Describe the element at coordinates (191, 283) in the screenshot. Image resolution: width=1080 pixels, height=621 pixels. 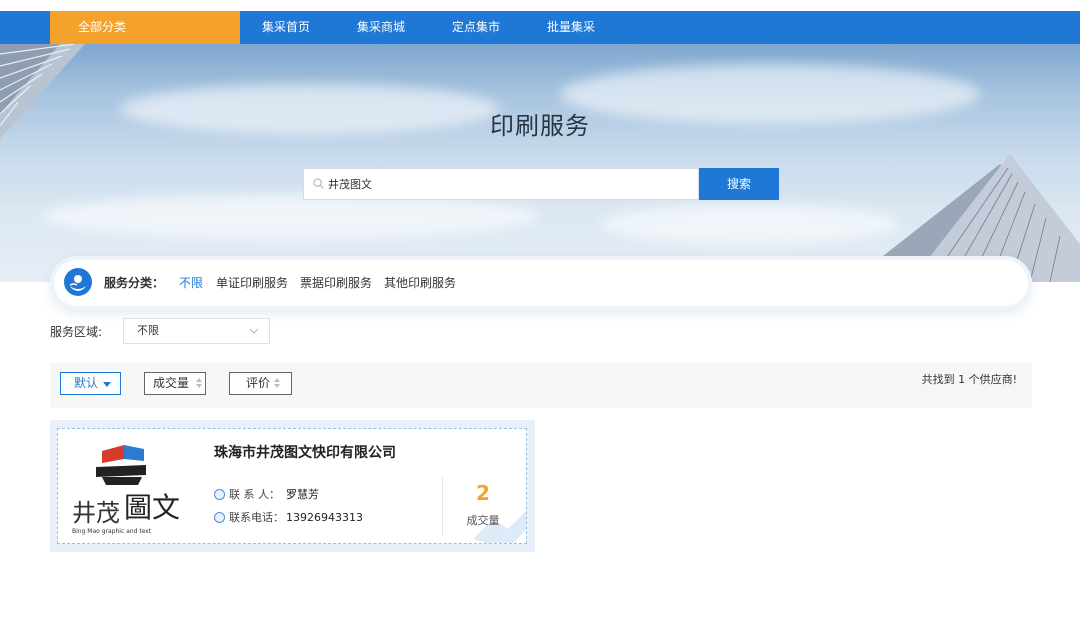
I see `category-item-unlimited: 不限` at that location.